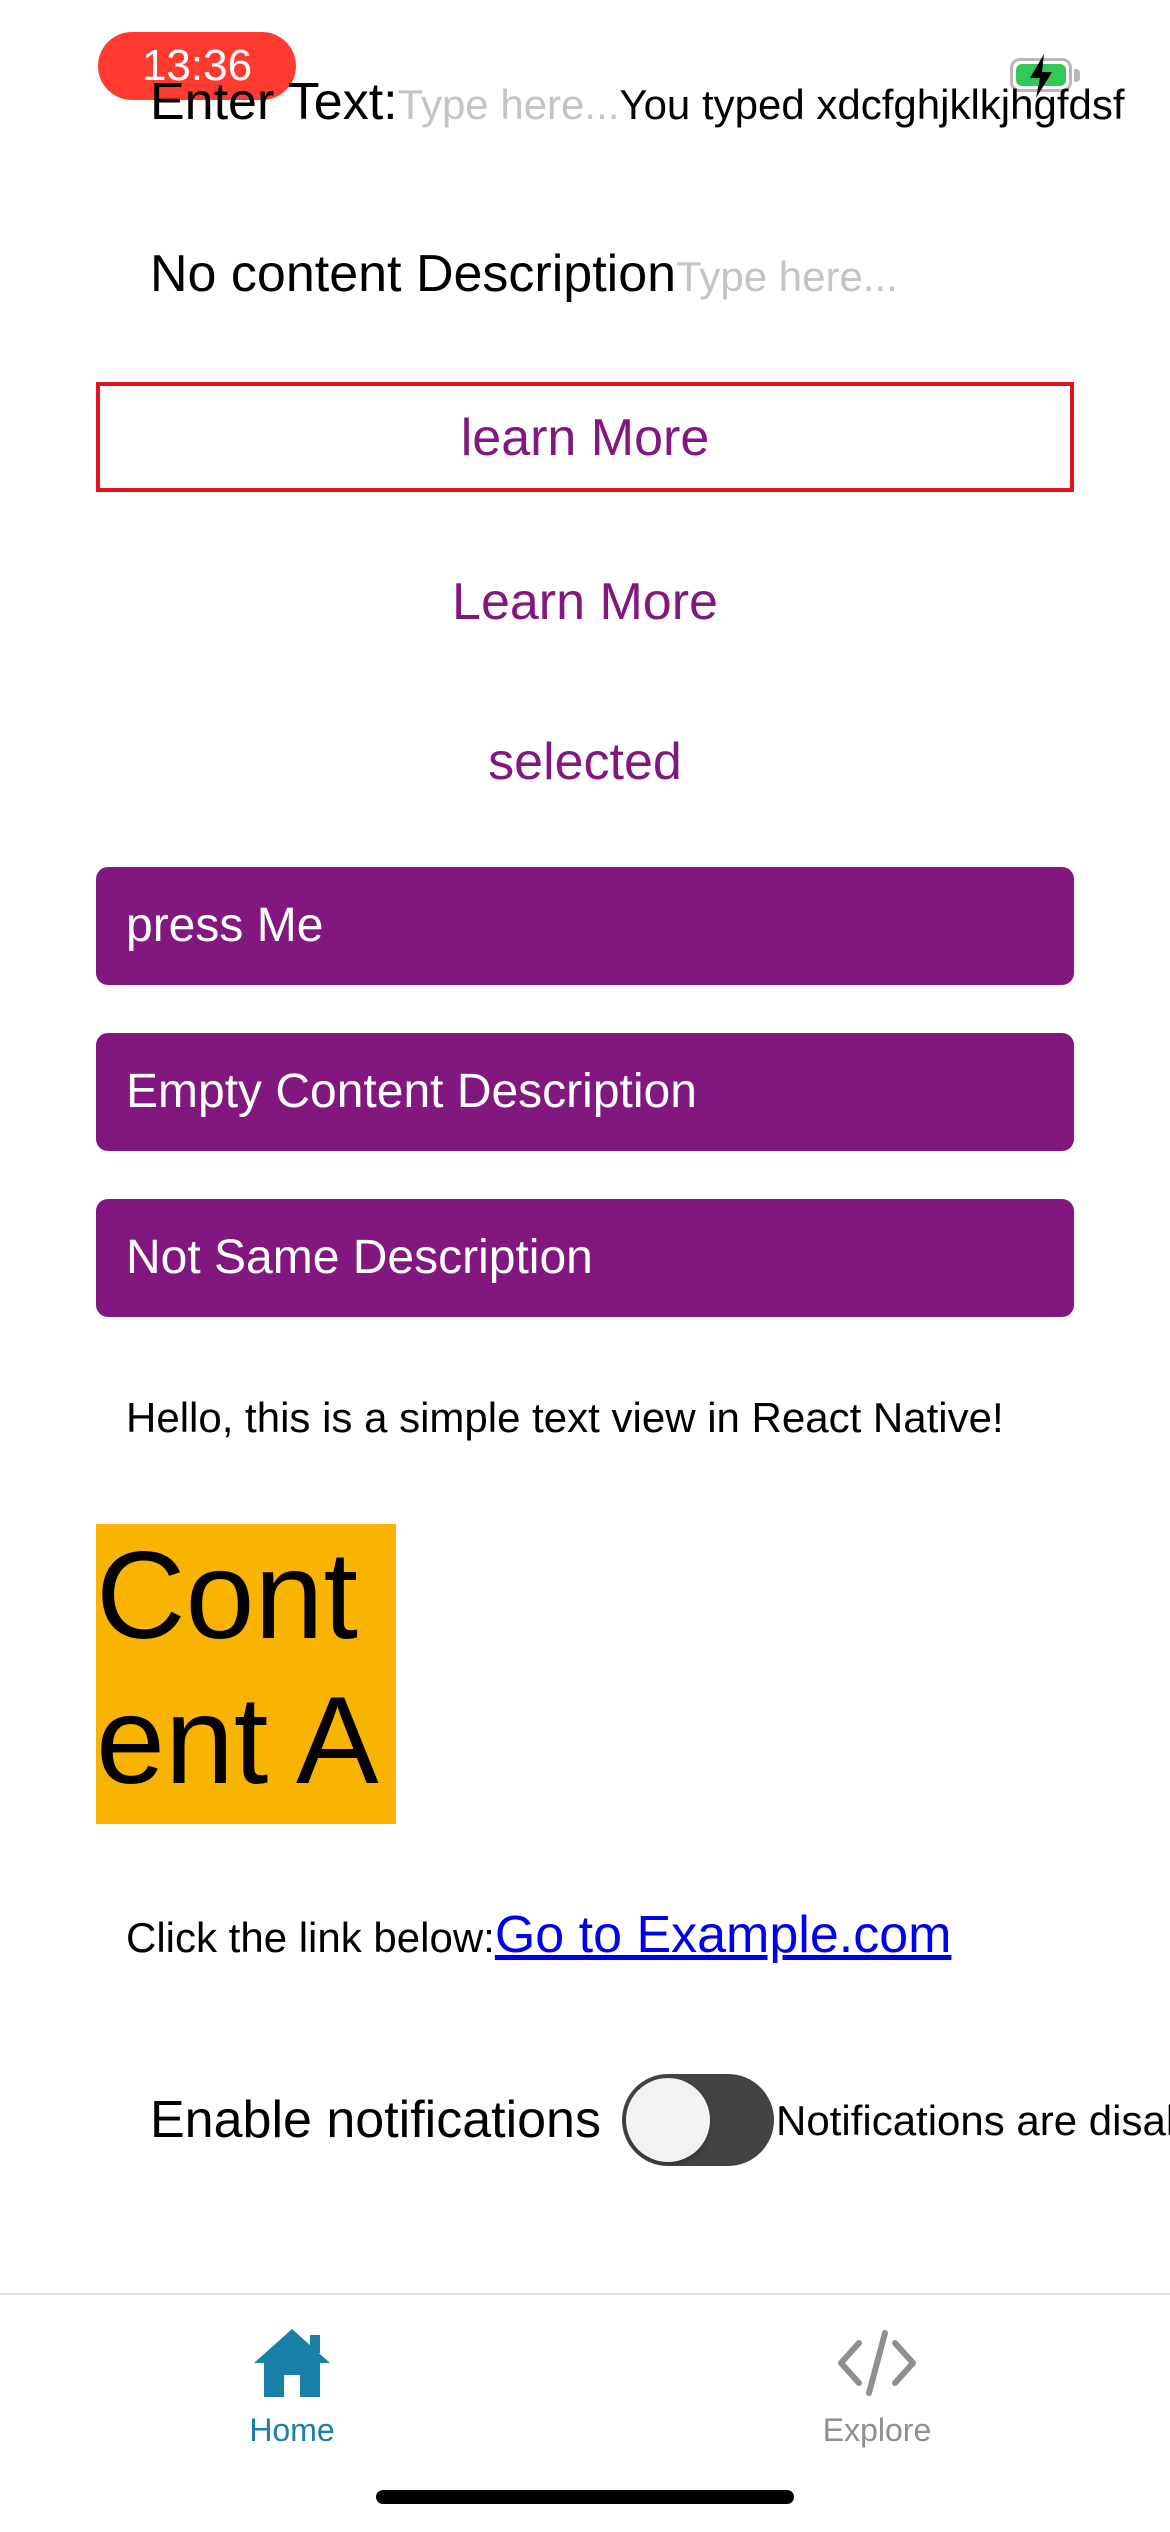 Image resolution: width=1170 pixels, height=2532 pixels. Describe the element at coordinates (585, 1092) in the screenshot. I see `empty-content-button: Empty Content Description` at that location.